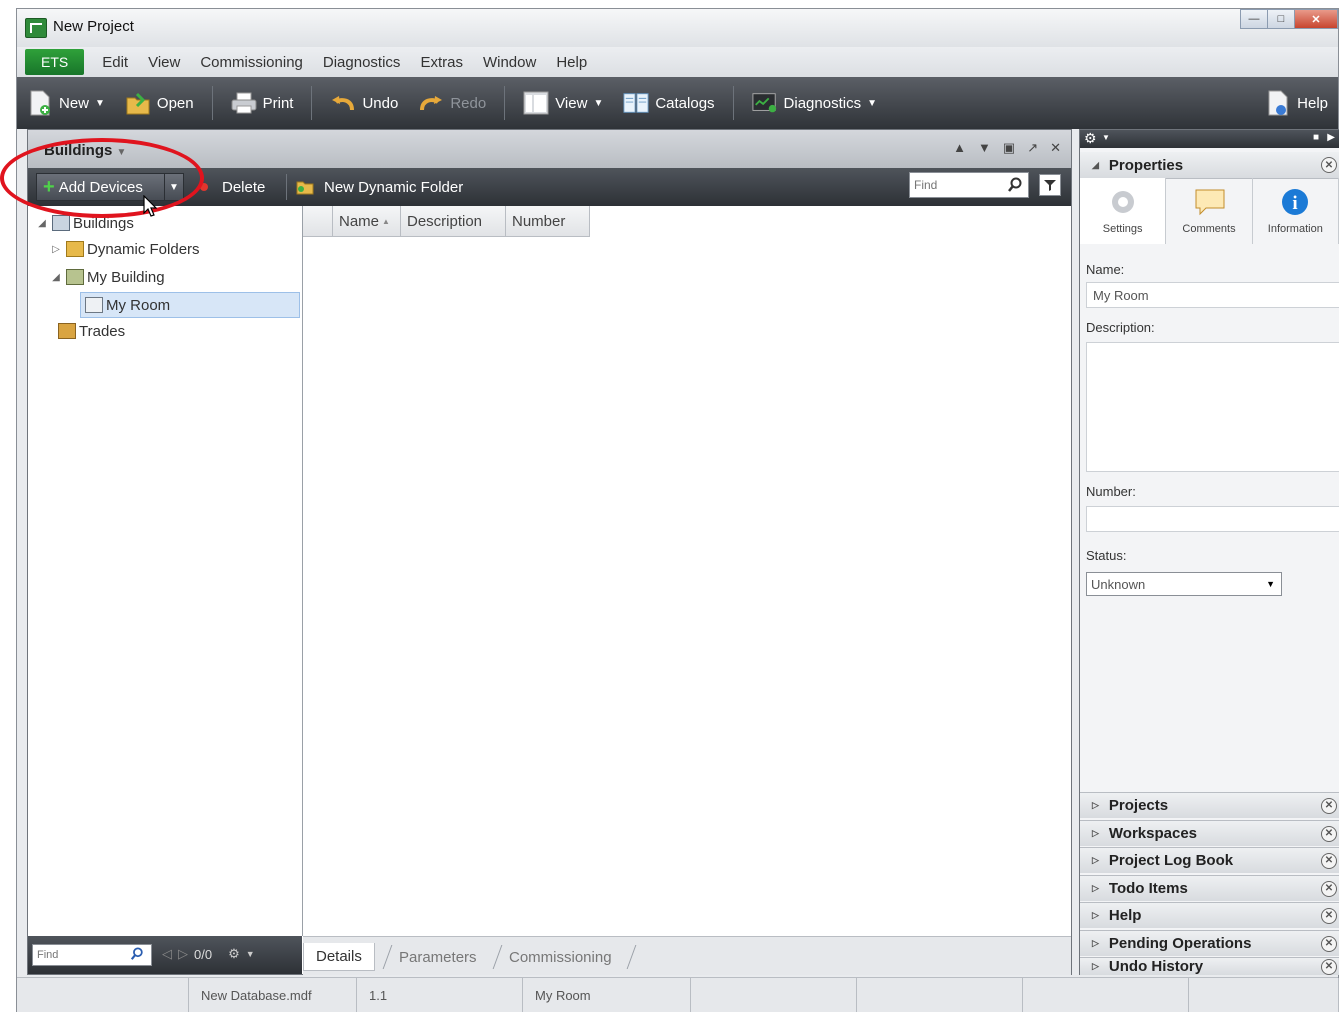 The width and height of the screenshot is (1339, 1012). Describe the element at coordinates (509, 62) in the screenshot. I see `menu-window: Window` at that location.